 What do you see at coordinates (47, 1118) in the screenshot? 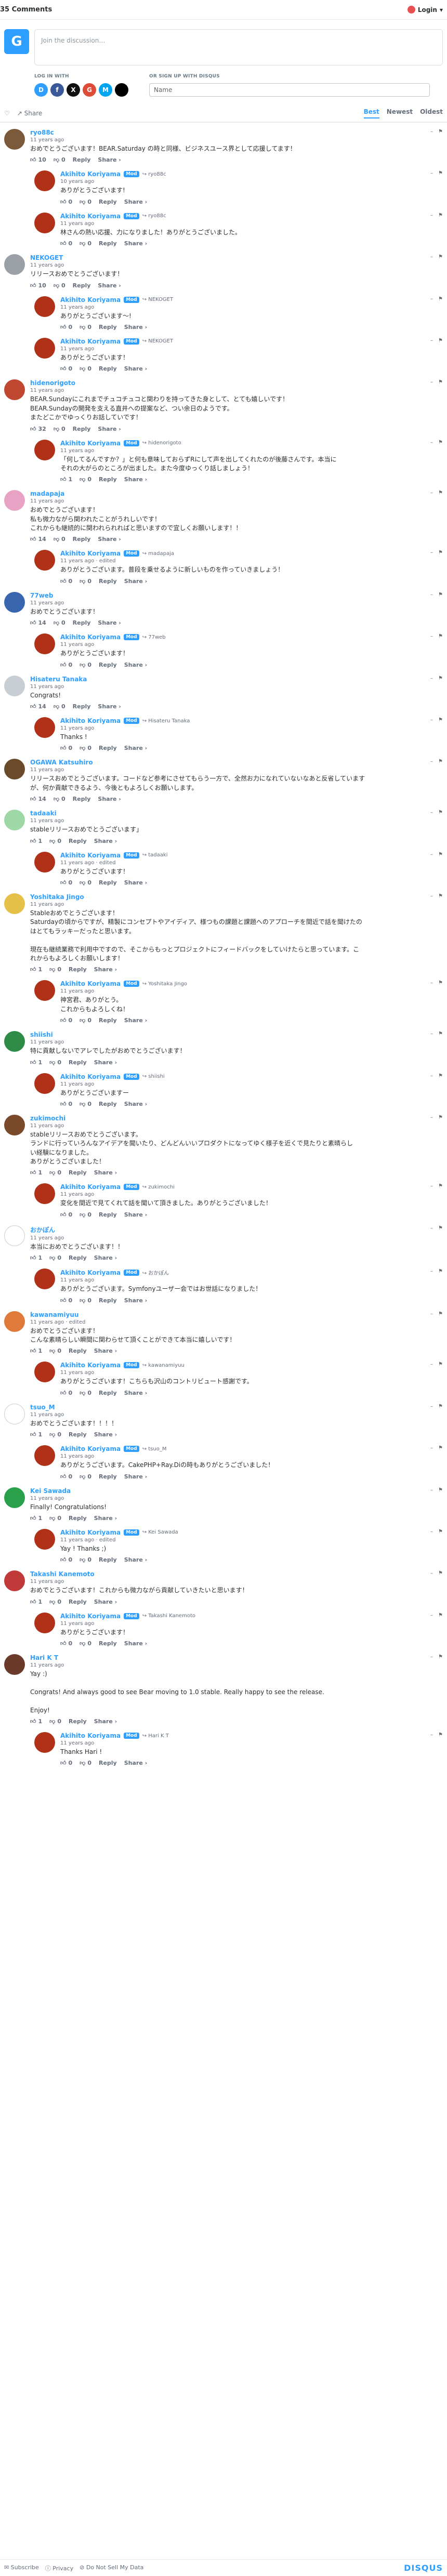
I see `comment-author: zukimochi` at bounding box center [47, 1118].